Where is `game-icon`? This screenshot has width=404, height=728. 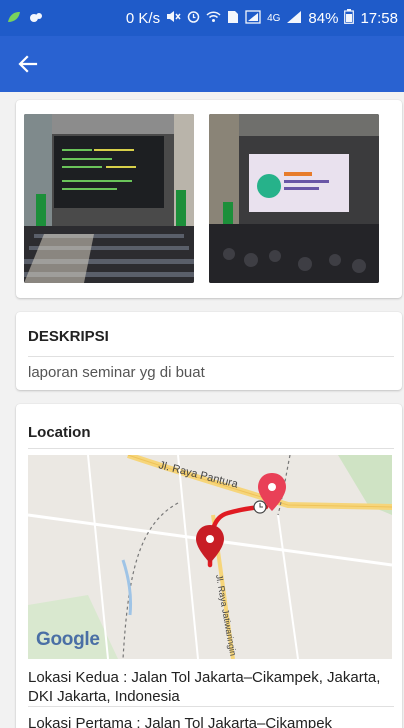 game-icon is located at coordinates (36, 18).